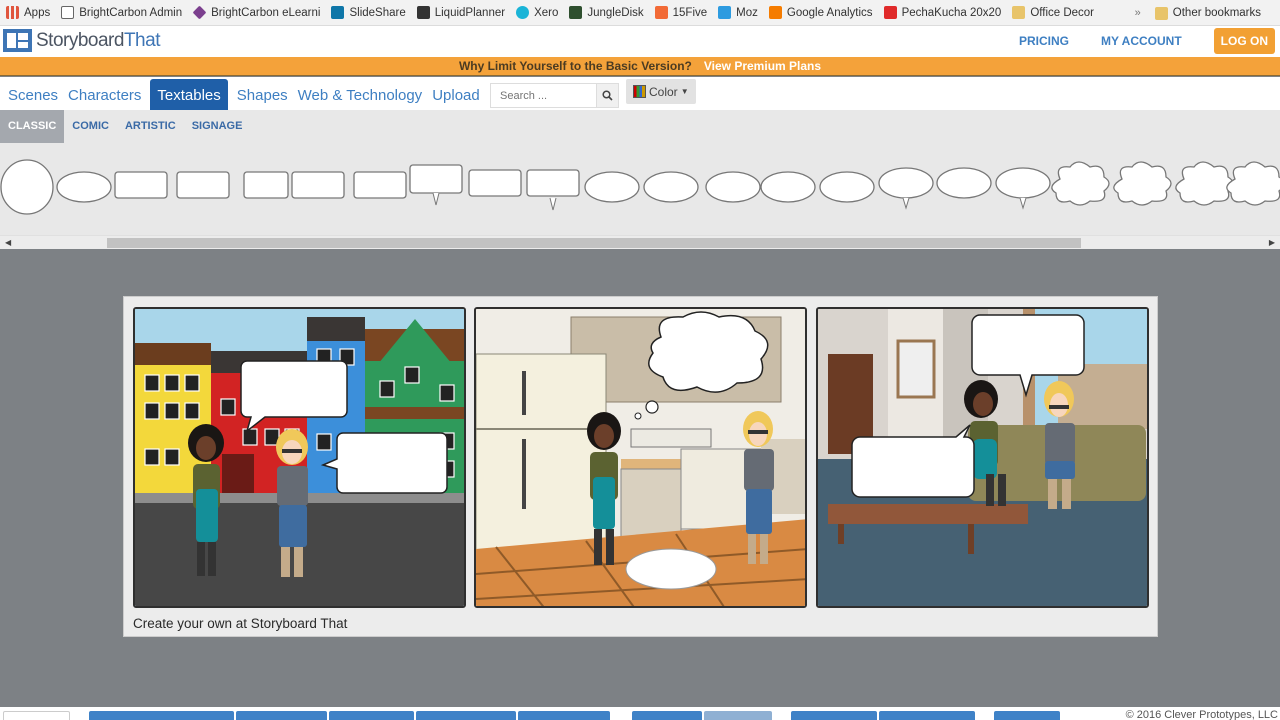 This screenshot has width=1280, height=720. Describe the element at coordinates (829, 12) in the screenshot. I see `bookmark-label: Google Analytics` at that location.